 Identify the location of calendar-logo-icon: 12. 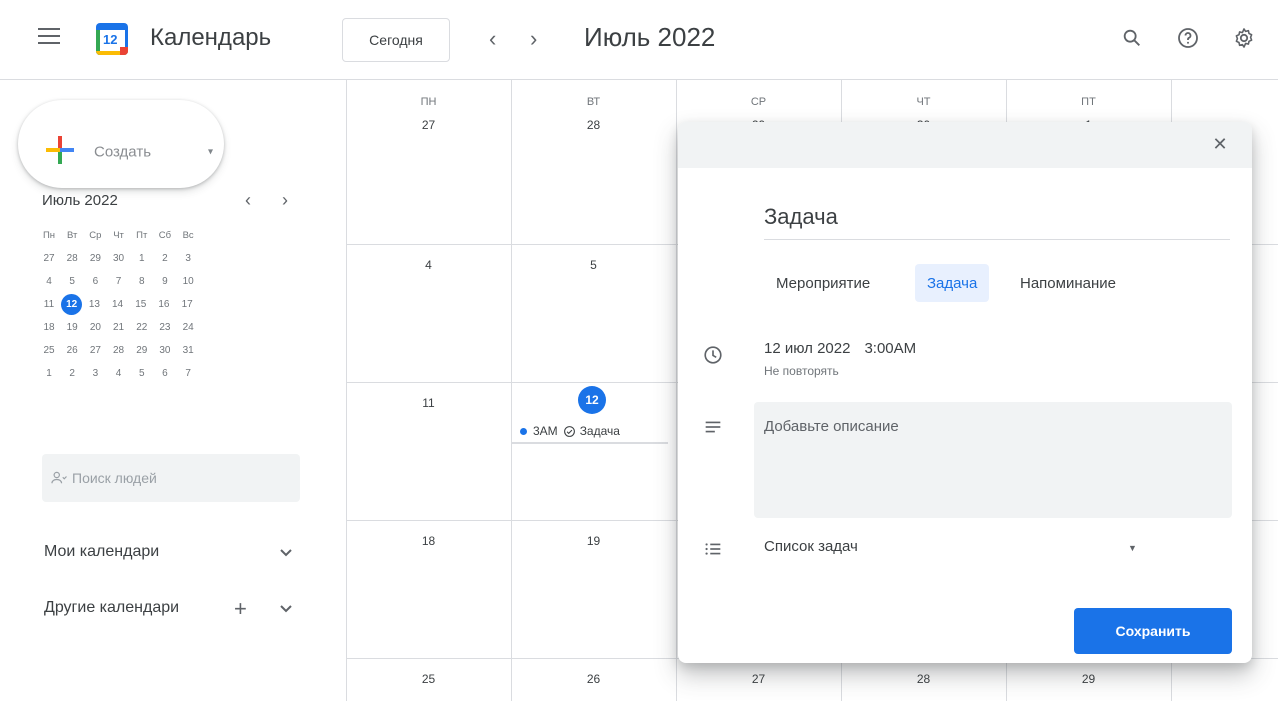
(112, 39).